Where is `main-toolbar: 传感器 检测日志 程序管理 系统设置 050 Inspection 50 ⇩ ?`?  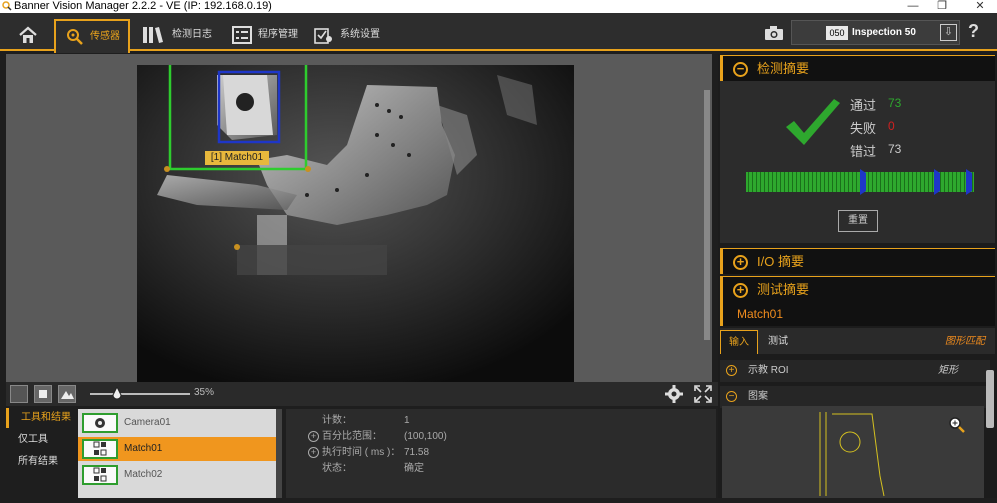
main-toolbar: 传感器 检测日志 程序管理 系统设置 050 Inspection 50 ⇩ ? is located at coordinates (498, 33).